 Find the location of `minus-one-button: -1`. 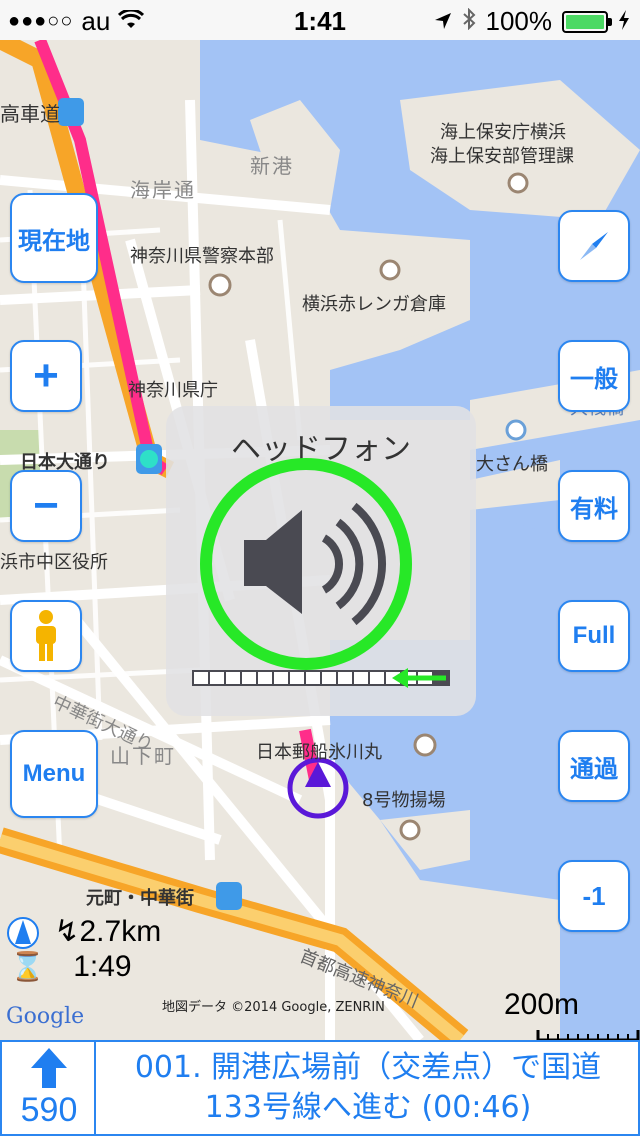

minus-one-button: -1 is located at coordinates (594, 896).